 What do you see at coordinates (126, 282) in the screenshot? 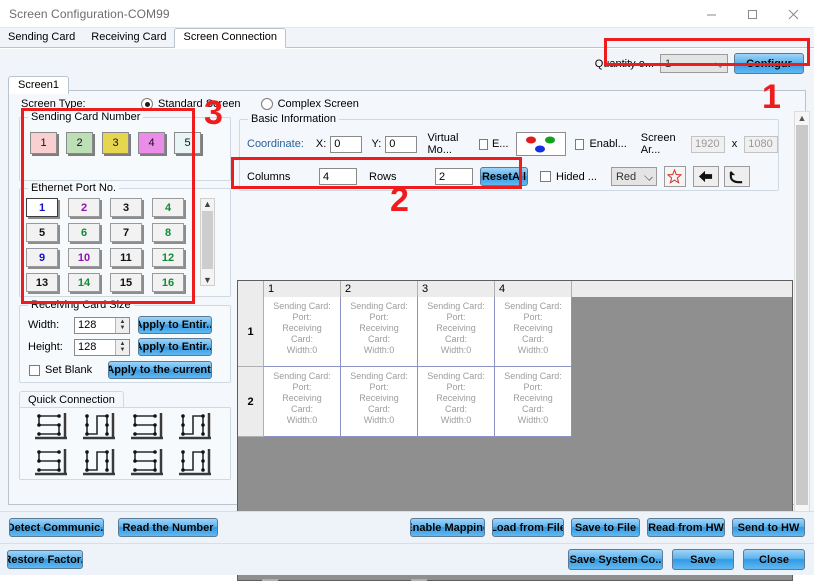
I see `ethernet-port-button-15: 15` at bounding box center [126, 282].